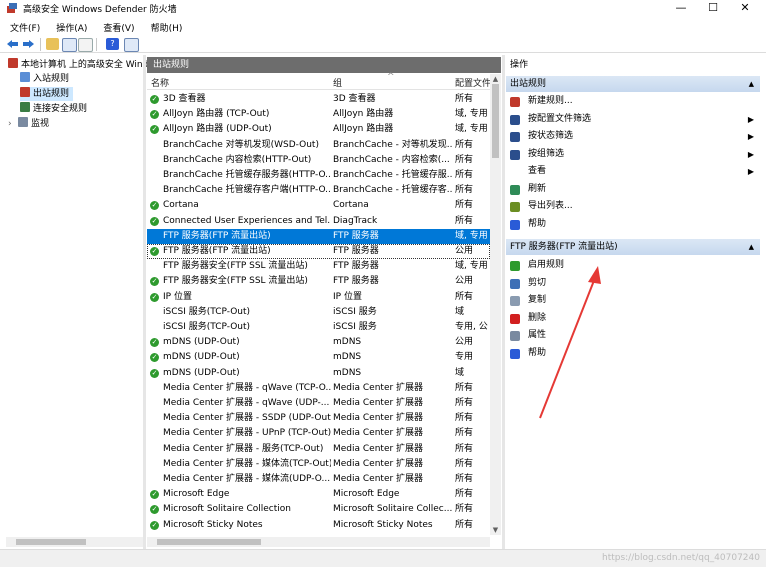 This screenshot has width=766, height=567. What do you see at coordinates (713, 8) in the screenshot?
I see `maximize-button: ☐` at bounding box center [713, 8].